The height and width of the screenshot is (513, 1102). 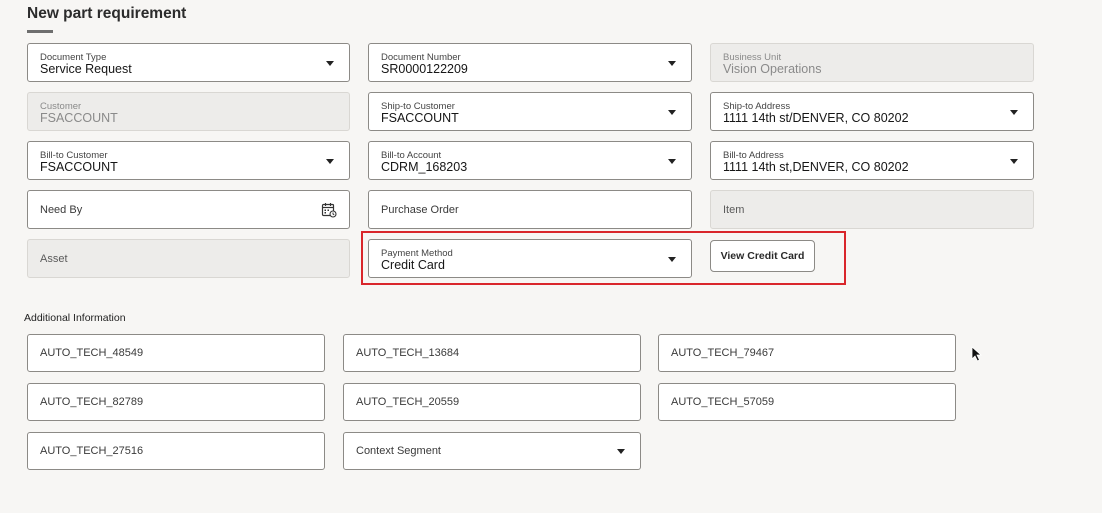 I want to click on page-title: New part requirement, so click(x=107, y=13).